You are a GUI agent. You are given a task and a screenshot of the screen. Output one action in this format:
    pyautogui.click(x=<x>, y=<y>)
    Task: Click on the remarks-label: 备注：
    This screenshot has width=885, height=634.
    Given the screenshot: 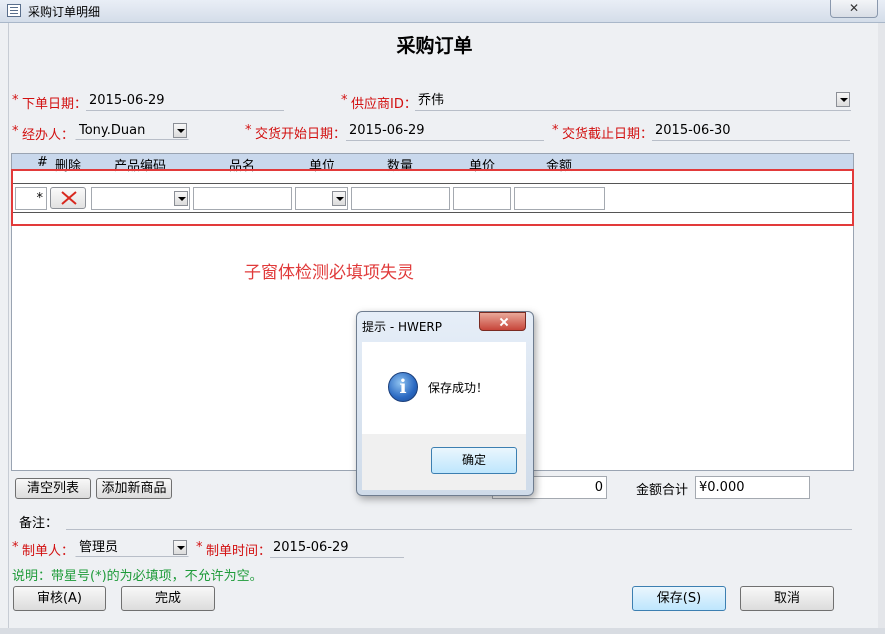 What is the action you would take?
    pyautogui.click(x=39, y=523)
    